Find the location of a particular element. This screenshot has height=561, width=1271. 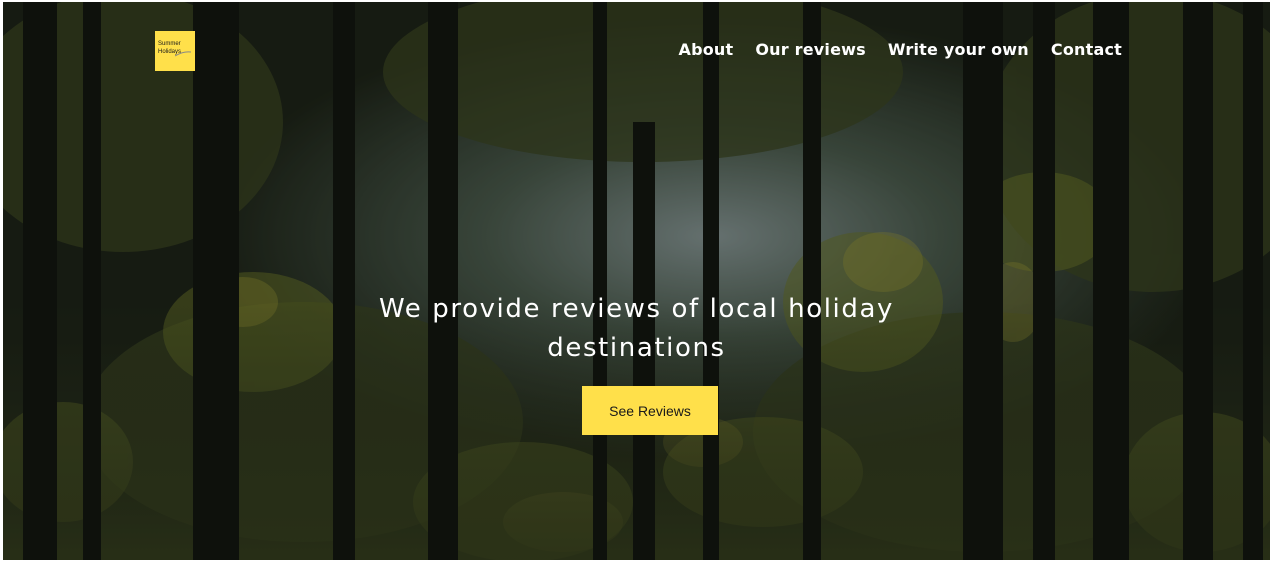

hero-headline-line-1: We provide reviews of local holiday is located at coordinates (636, 309).